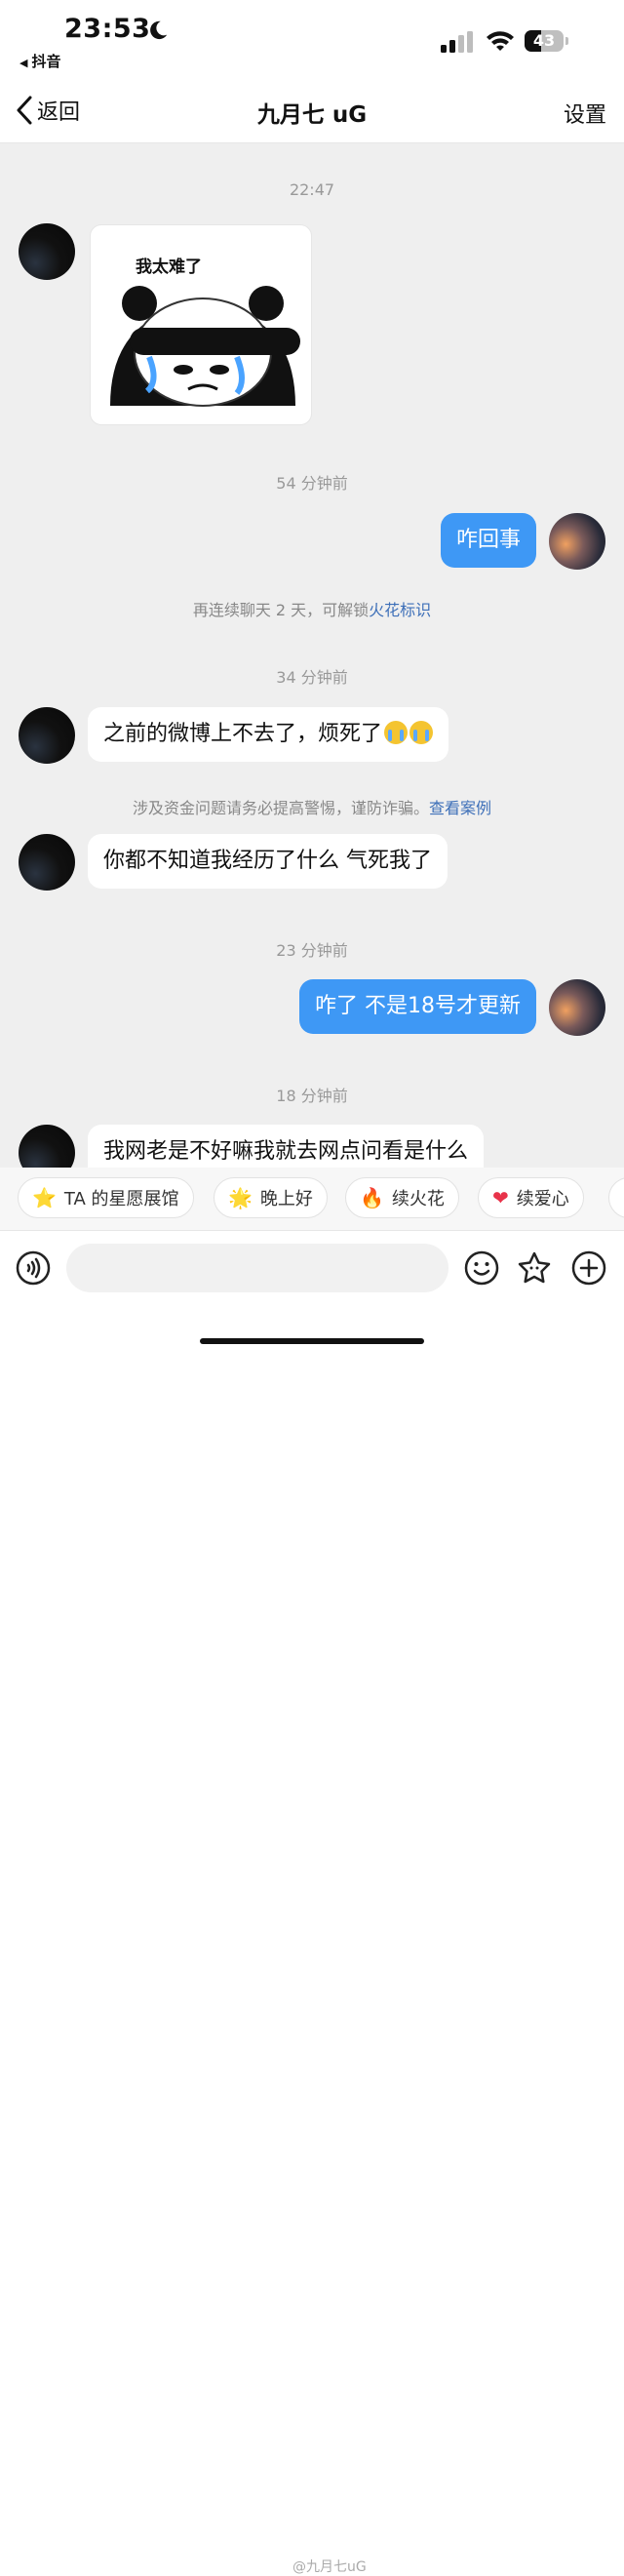  What do you see at coordinates (534, 1268) in the screenshot?
I see `sticker-star-icon` at bounding box center [534, 1268].